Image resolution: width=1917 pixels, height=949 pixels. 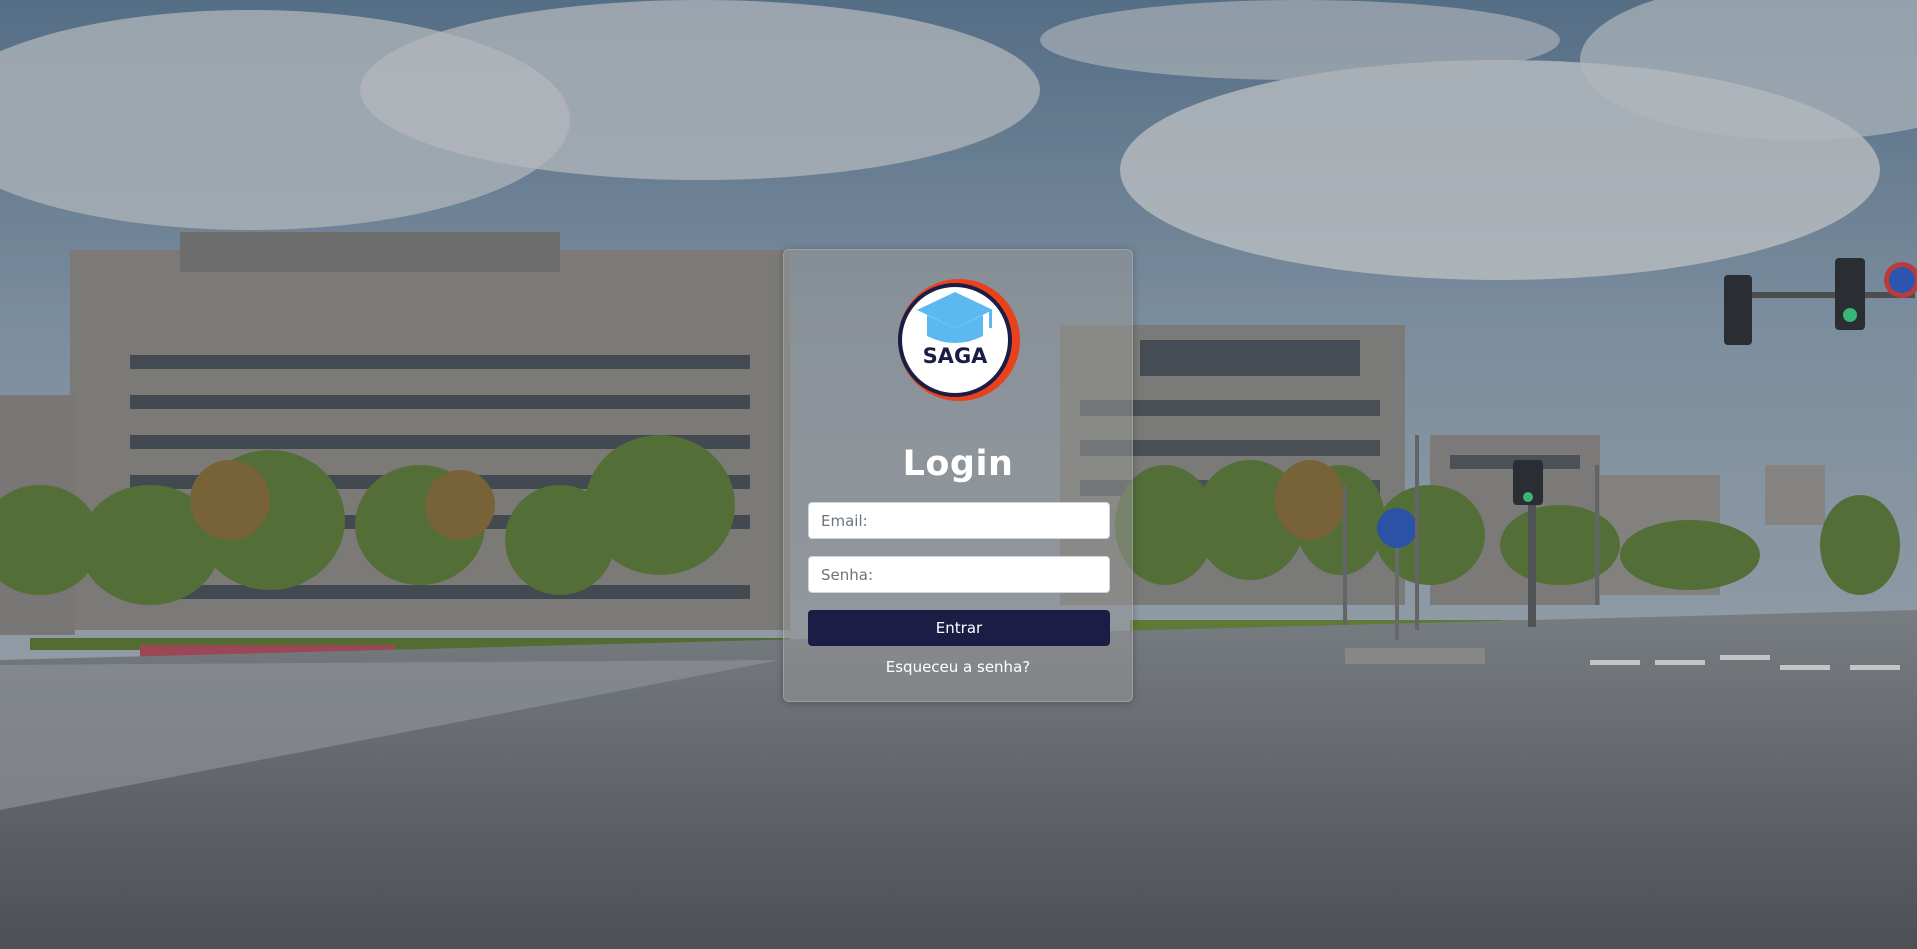 I want to click on password-field, so click(x=959, y=574).